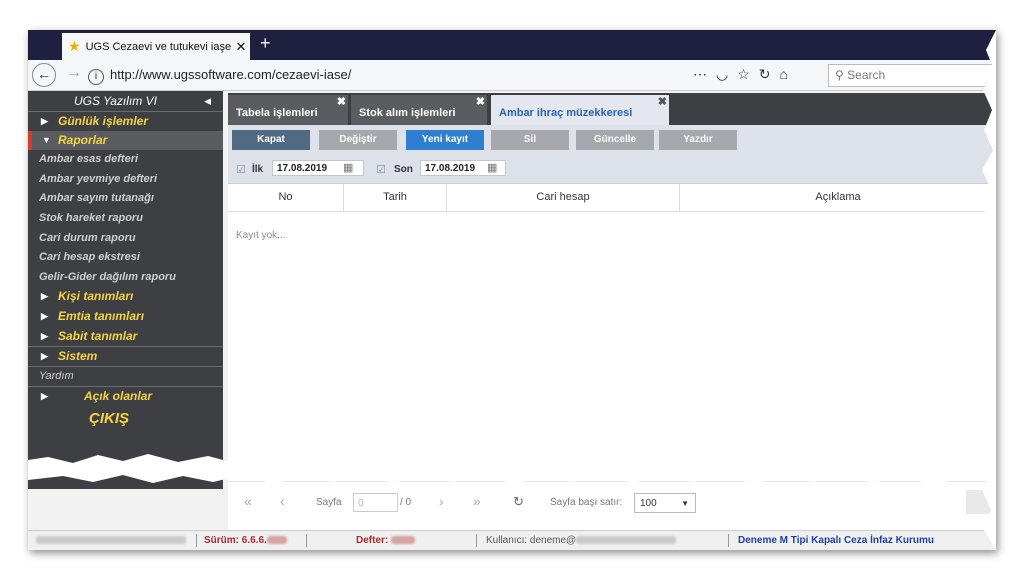 The width and height of the screenshot is (1024, 578). I want to click on forward-icon: →, so click(74, 73).